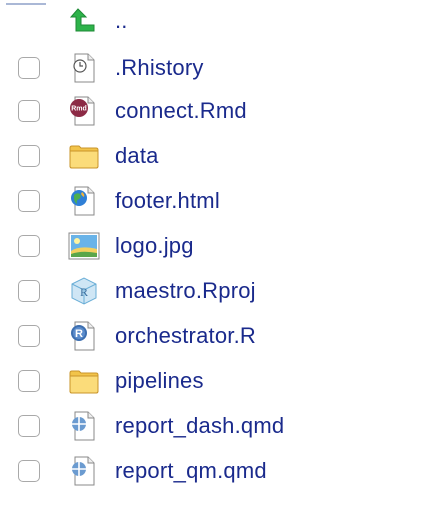 Image resolution: width=434 pixels, height=520 pixels. Describe the element at coordinates (159, 68) in the screenshot. I see `file-name: .Rhistory` at that location.